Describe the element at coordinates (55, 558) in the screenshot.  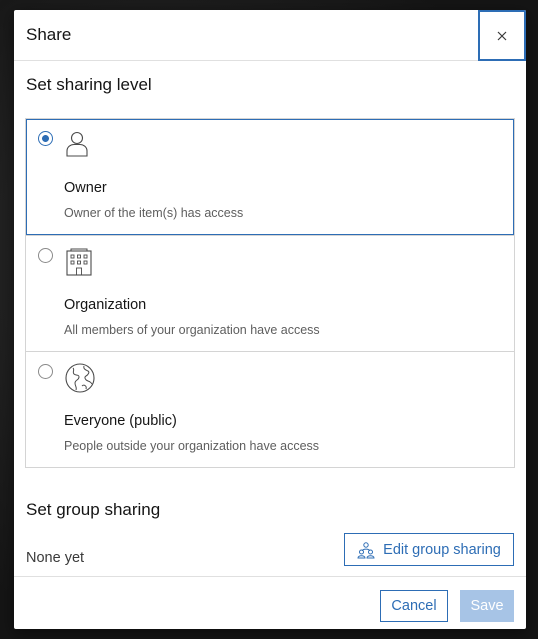
I see `group-sharing-status: None yet` at that location.